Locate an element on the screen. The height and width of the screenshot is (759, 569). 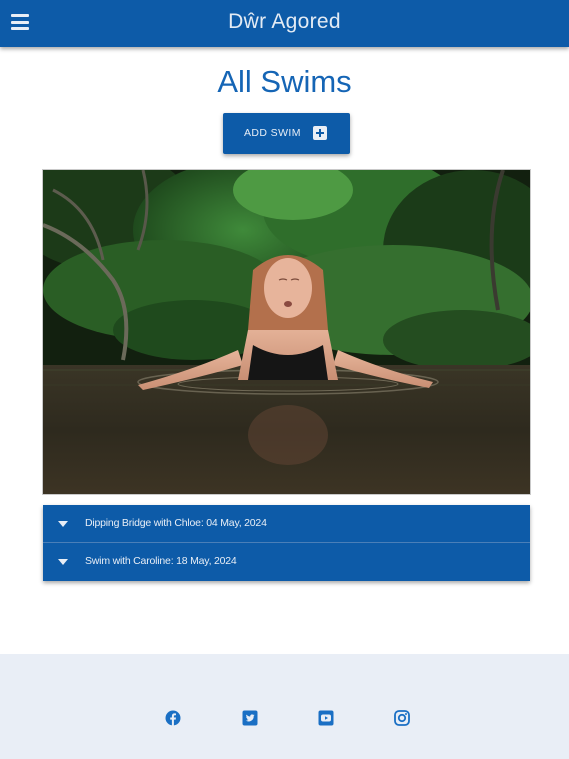
youtube-icon is located at coordinates (326, 718).